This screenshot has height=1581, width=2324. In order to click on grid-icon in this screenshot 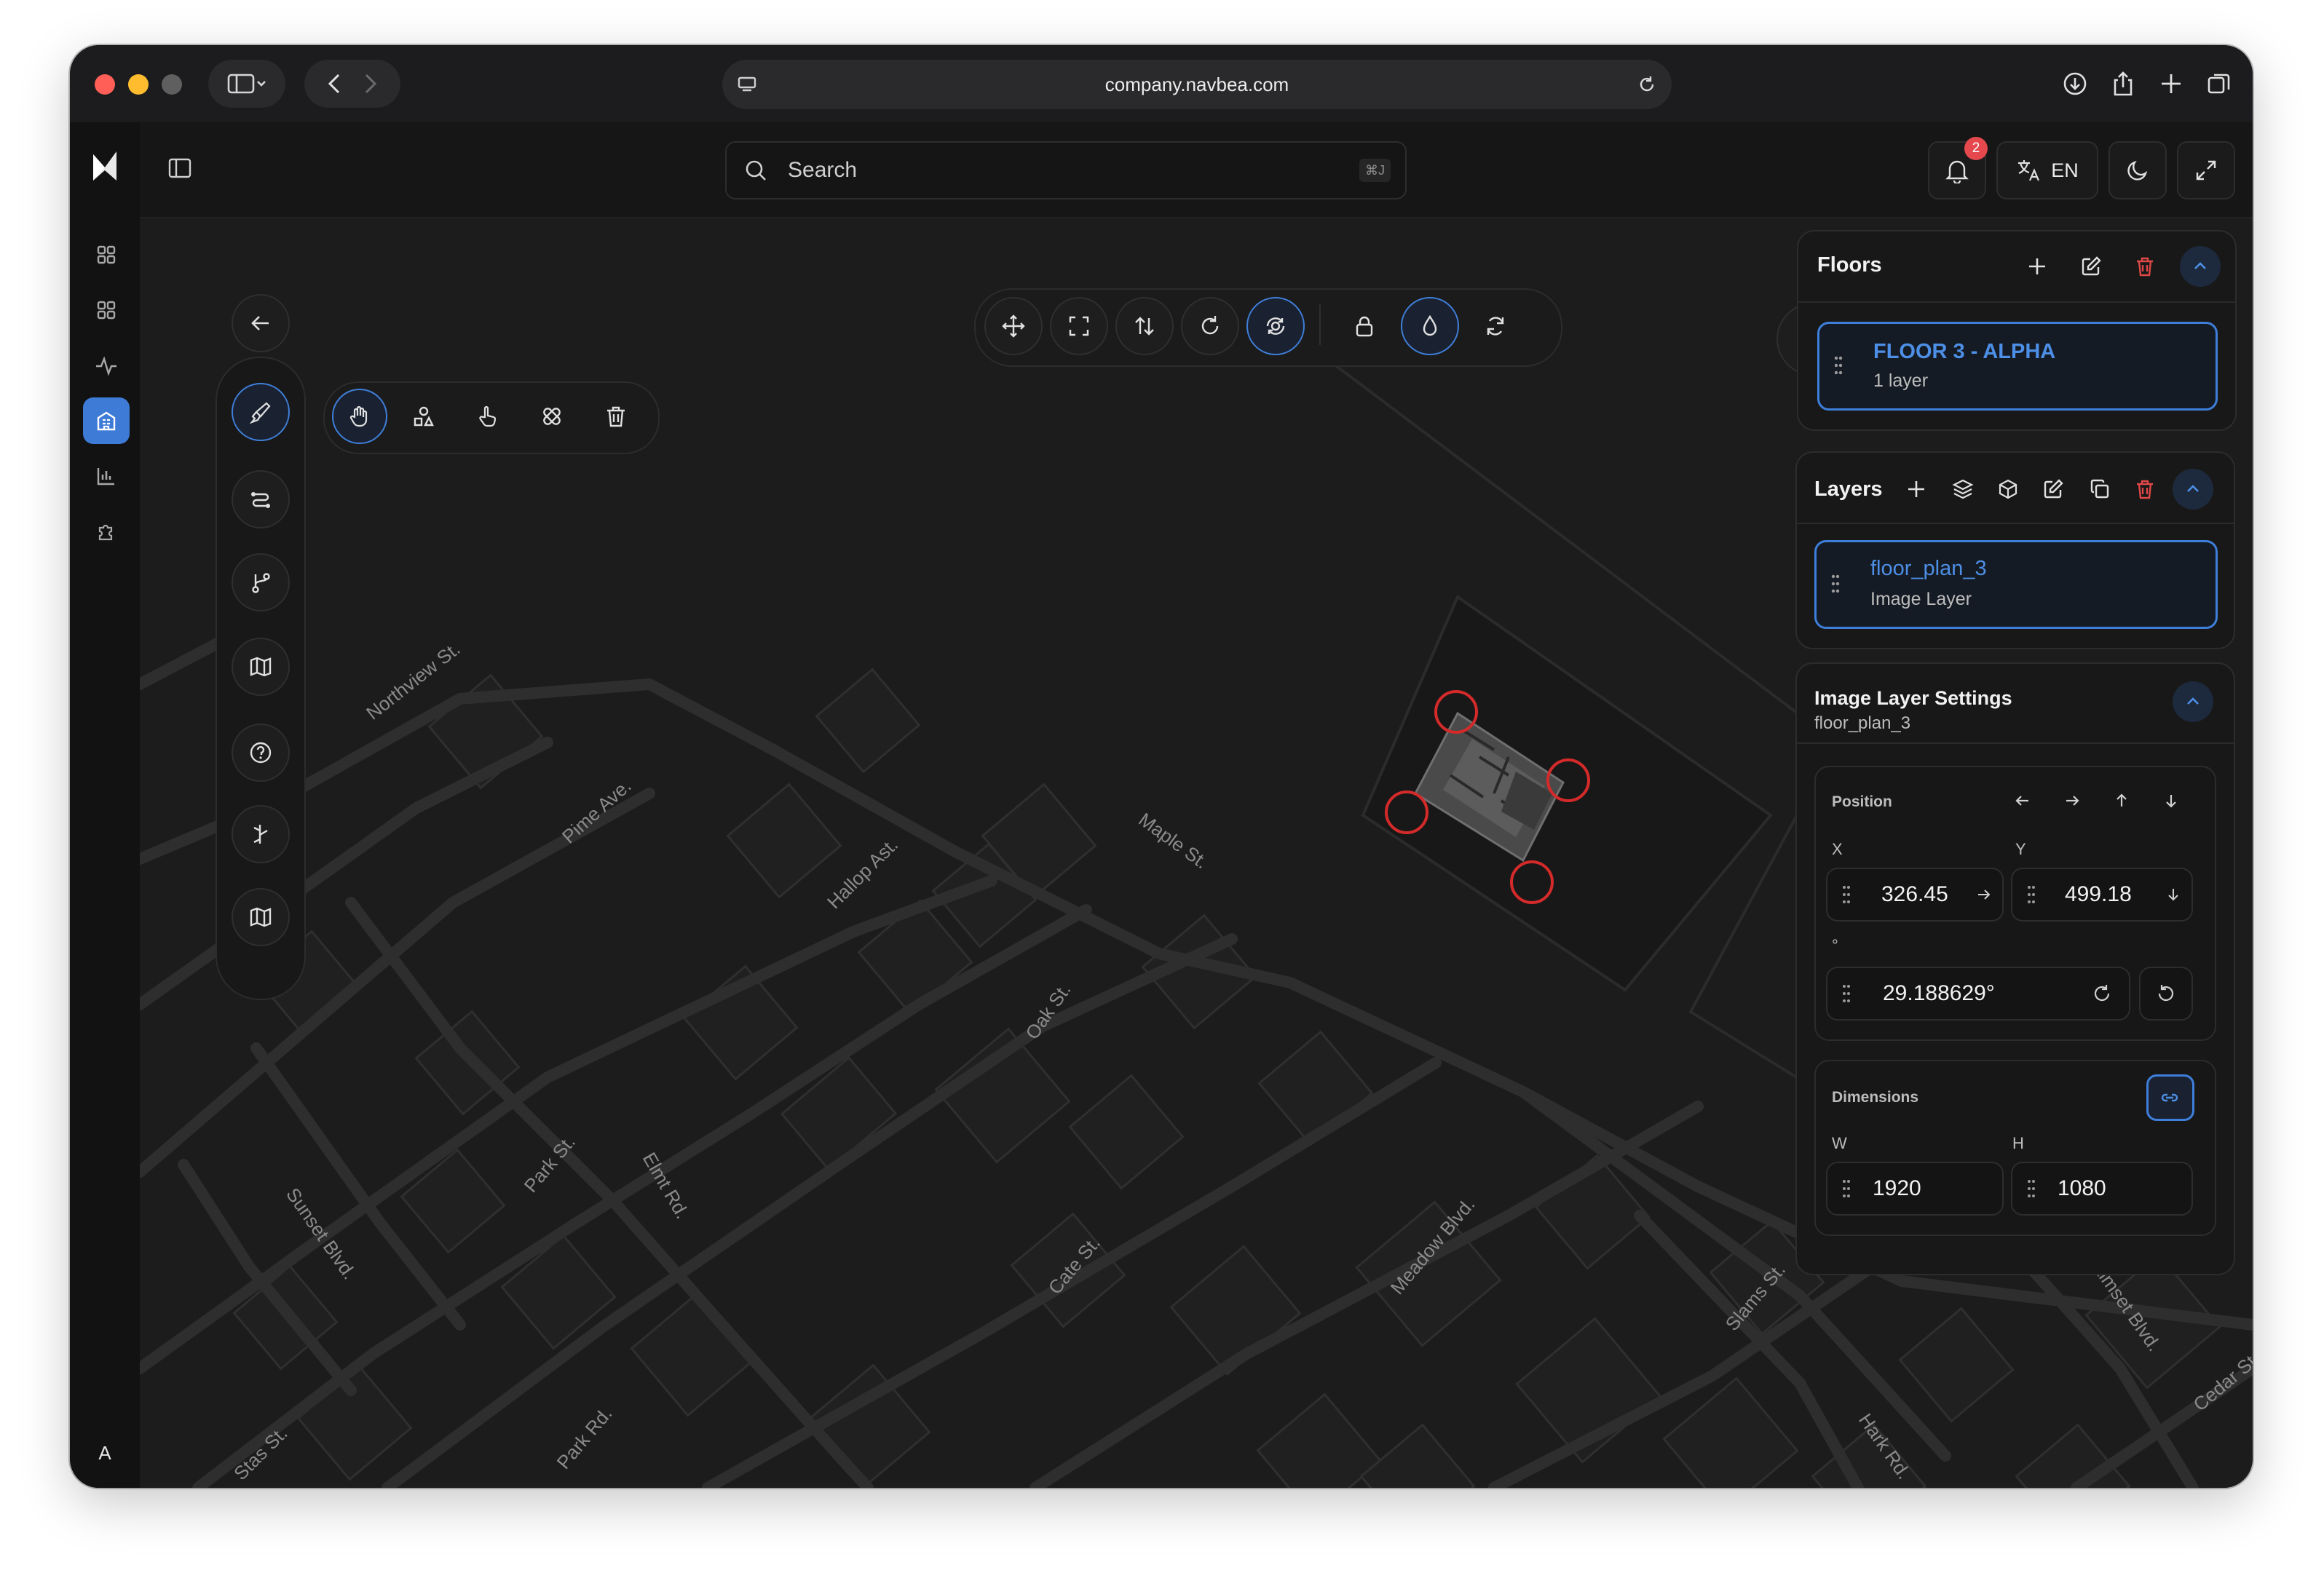, I will do `click(106, 254)`.